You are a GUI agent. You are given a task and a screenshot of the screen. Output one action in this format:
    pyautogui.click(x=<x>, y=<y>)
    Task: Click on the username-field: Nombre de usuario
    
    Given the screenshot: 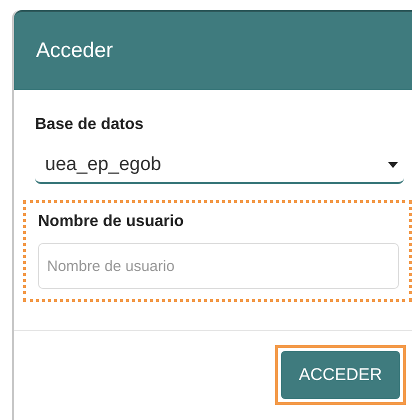 What is the action you would take?
    pyautogui.click(x=218, y=266)
    